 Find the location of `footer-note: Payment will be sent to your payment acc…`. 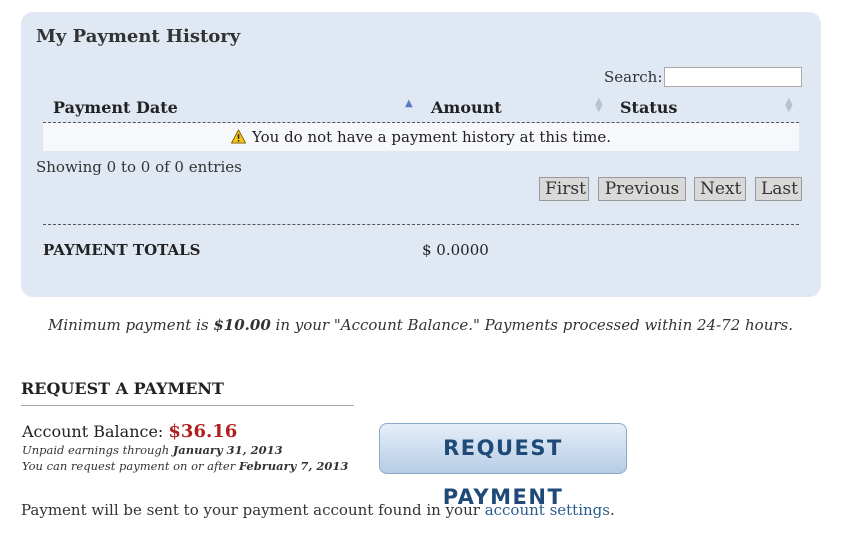

footer-note: Payment will be sent to your payment acc… is located at coordinates (318, 510).